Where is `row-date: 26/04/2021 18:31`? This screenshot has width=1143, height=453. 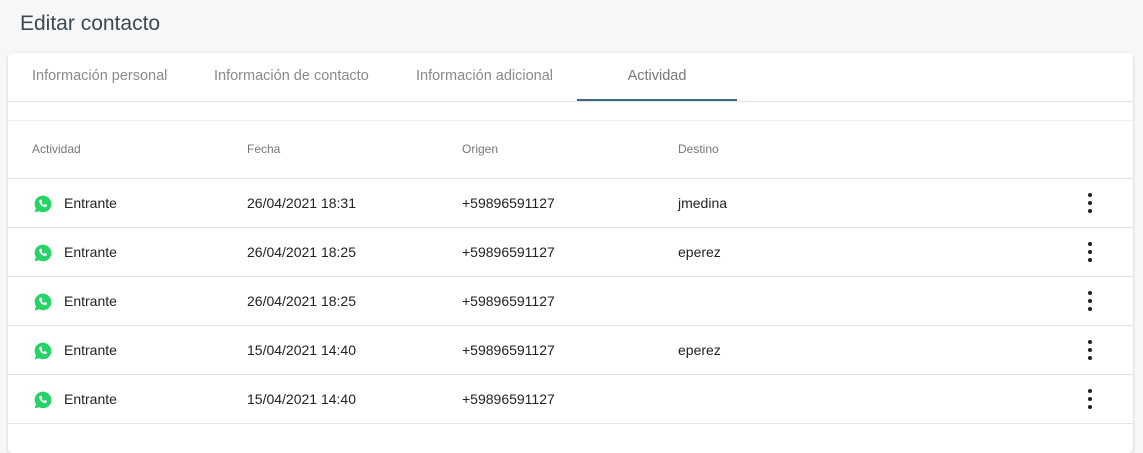 row-date: 26/04/2021 18:31 is located at coordinates (301, 203).